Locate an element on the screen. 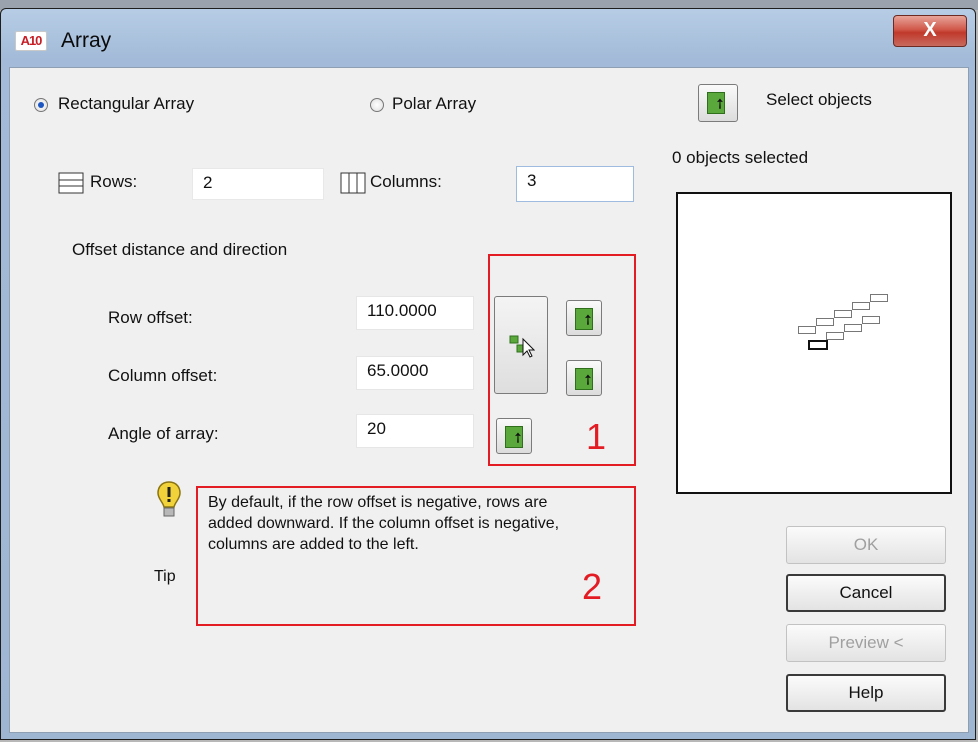 The height and width of the screenshot is (742, 978). offset-section-title: Offset distance and direction is located at coordinates (180, 249).